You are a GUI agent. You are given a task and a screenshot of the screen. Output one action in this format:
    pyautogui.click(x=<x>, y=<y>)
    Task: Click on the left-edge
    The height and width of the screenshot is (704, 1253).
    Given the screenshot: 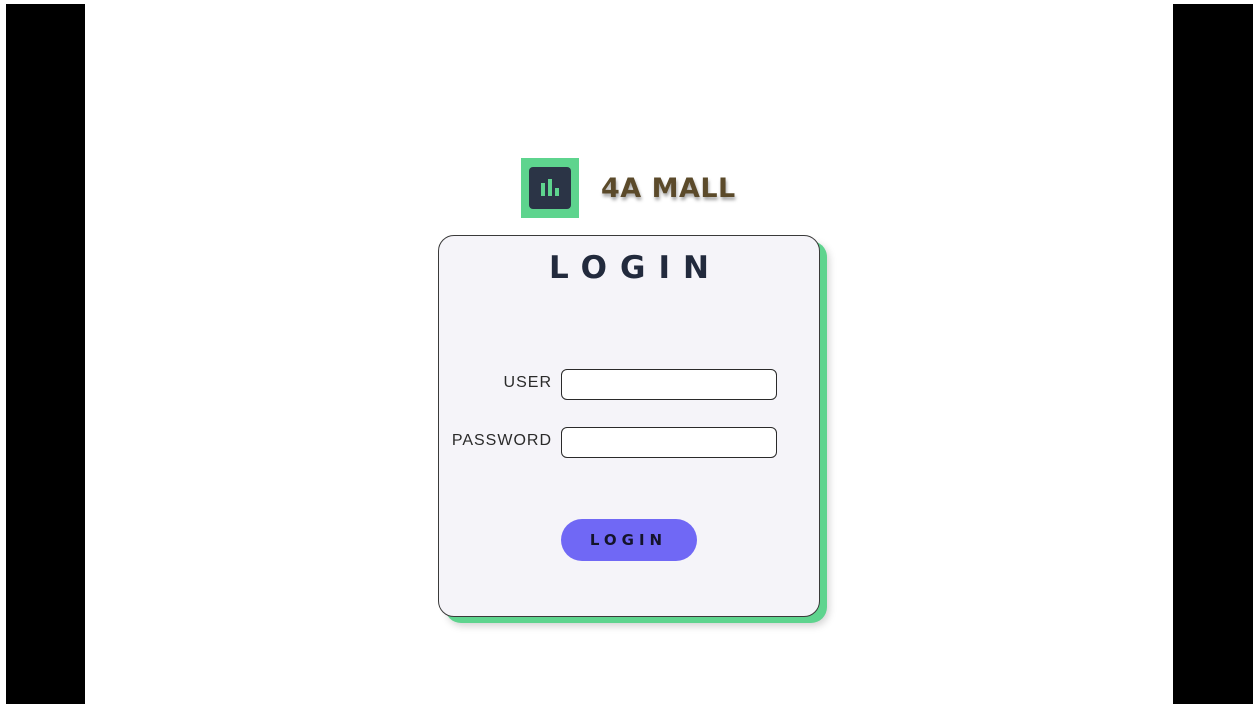 What is the action you would take?
    pyautogui.click(x=3, y=354)
    